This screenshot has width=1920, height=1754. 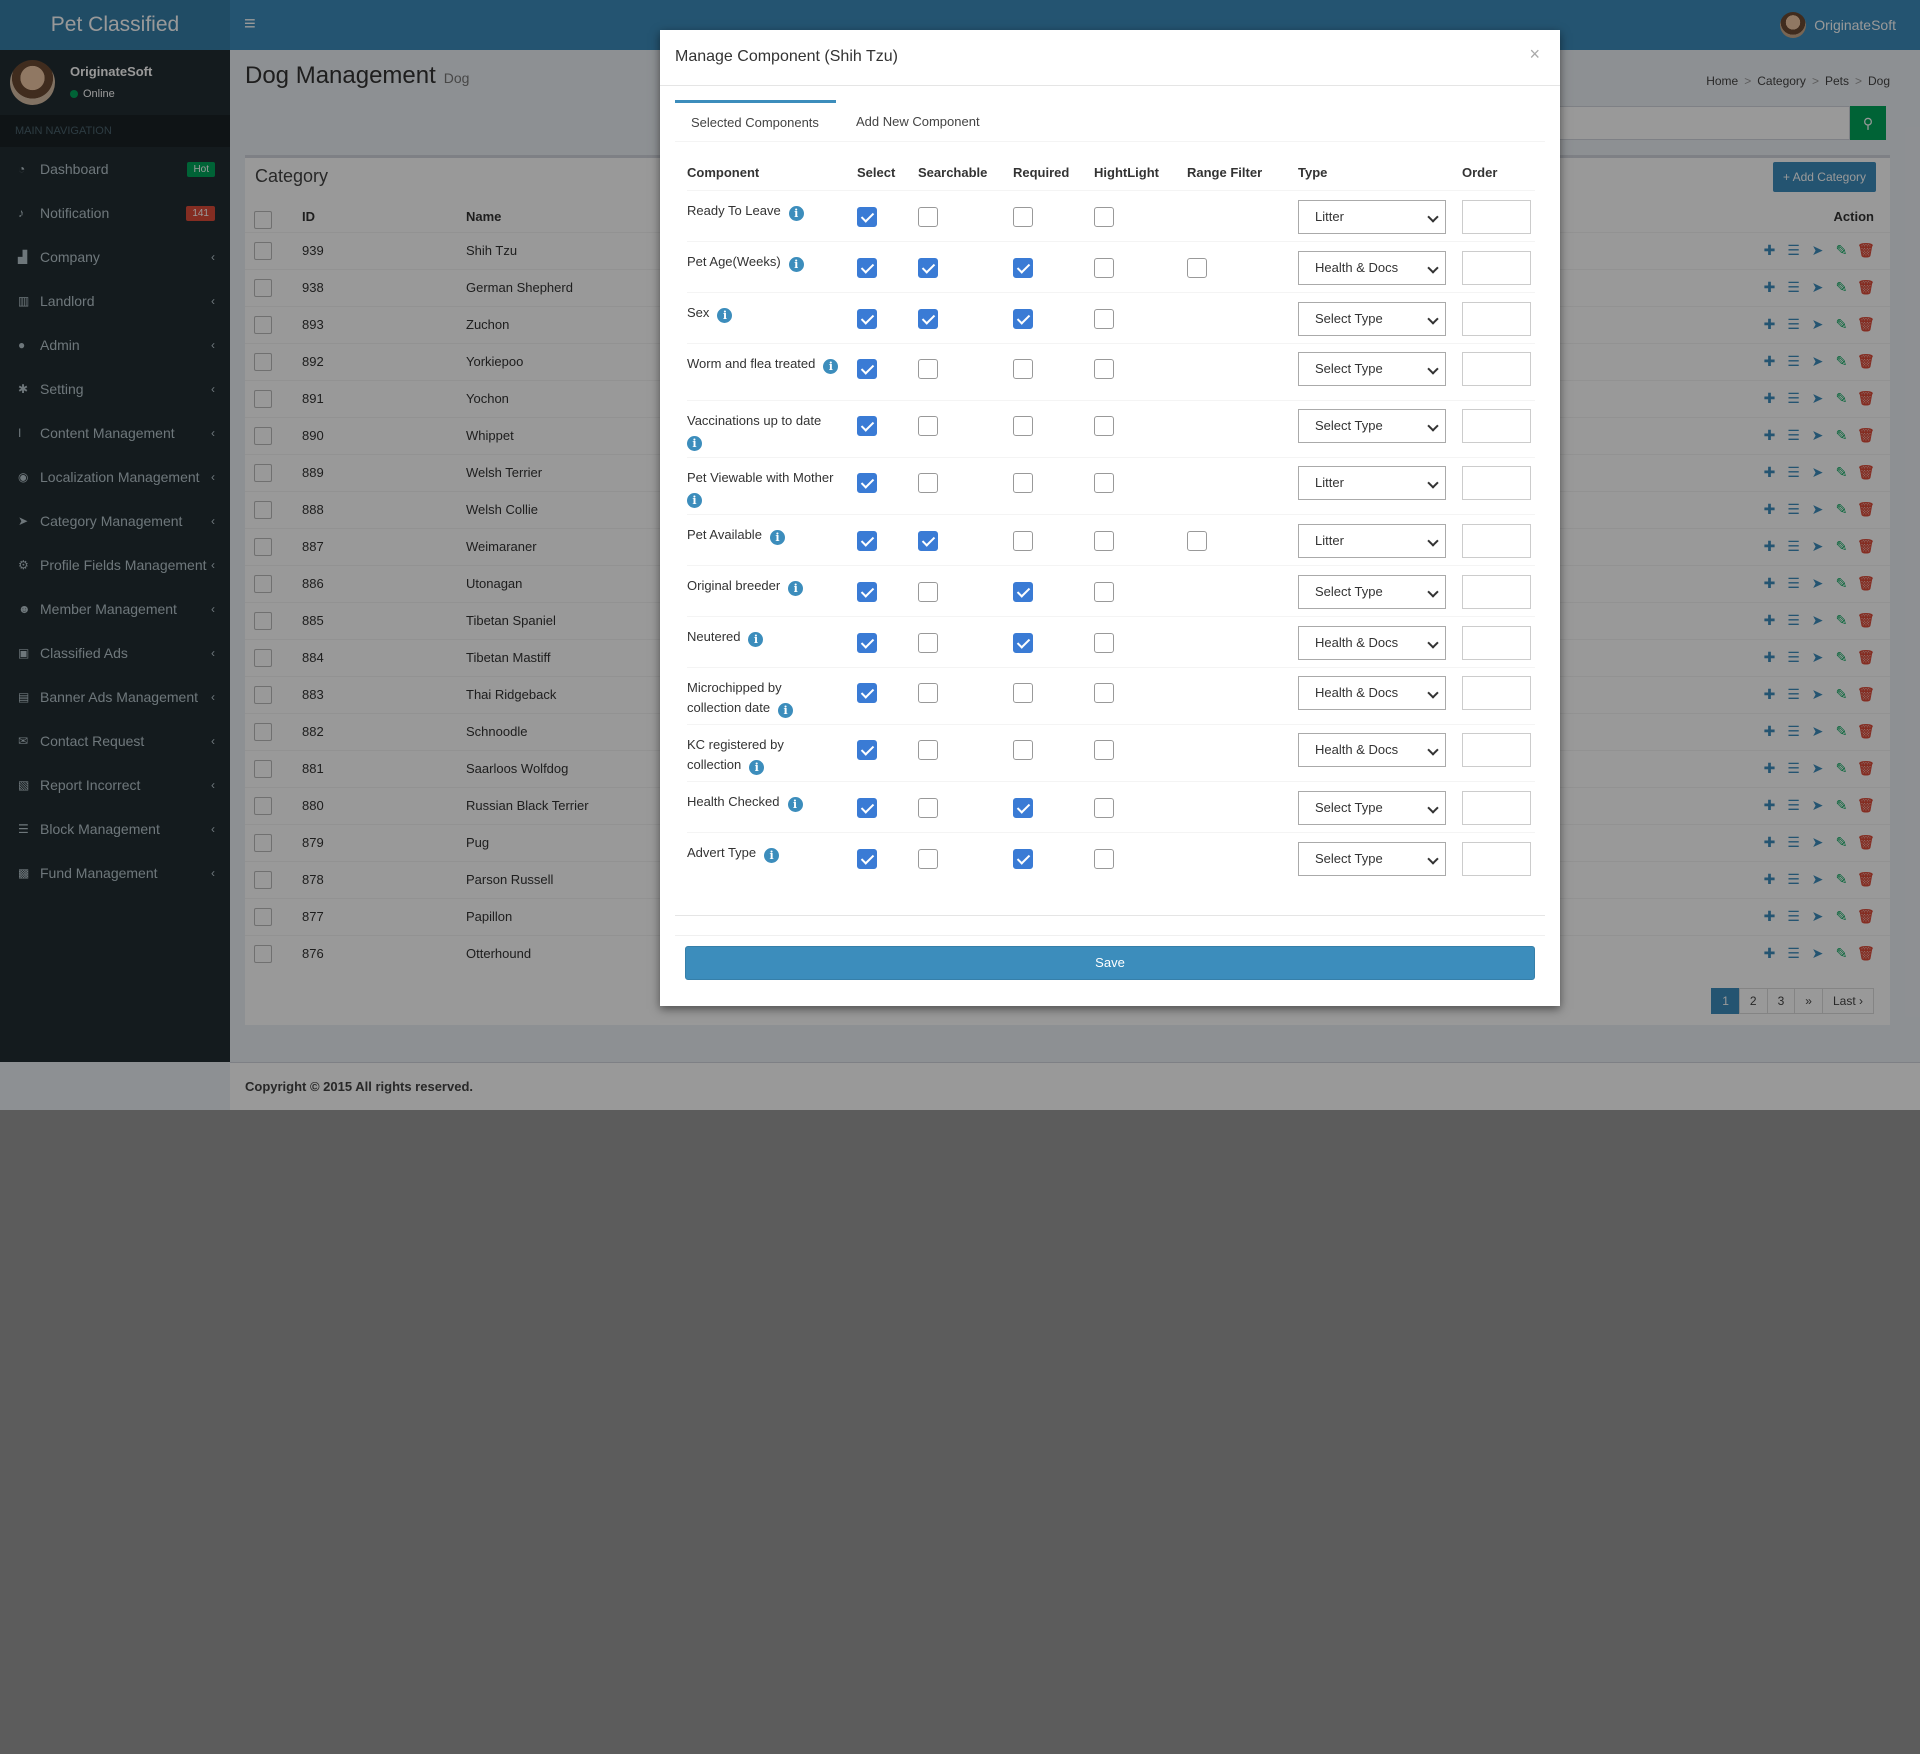 What do you see at coordinates (1534, 54) in the screenshot?
I see `close-icon: ×` at bounding box center [1534, 54].